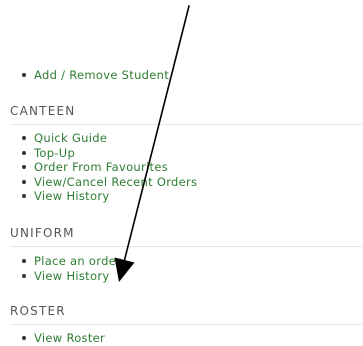 The width and height of the screenshot is (363, 346). I want to click on view-cancel-recent-orders-link: View/Cancel Recent Orders, so click(115, 182).